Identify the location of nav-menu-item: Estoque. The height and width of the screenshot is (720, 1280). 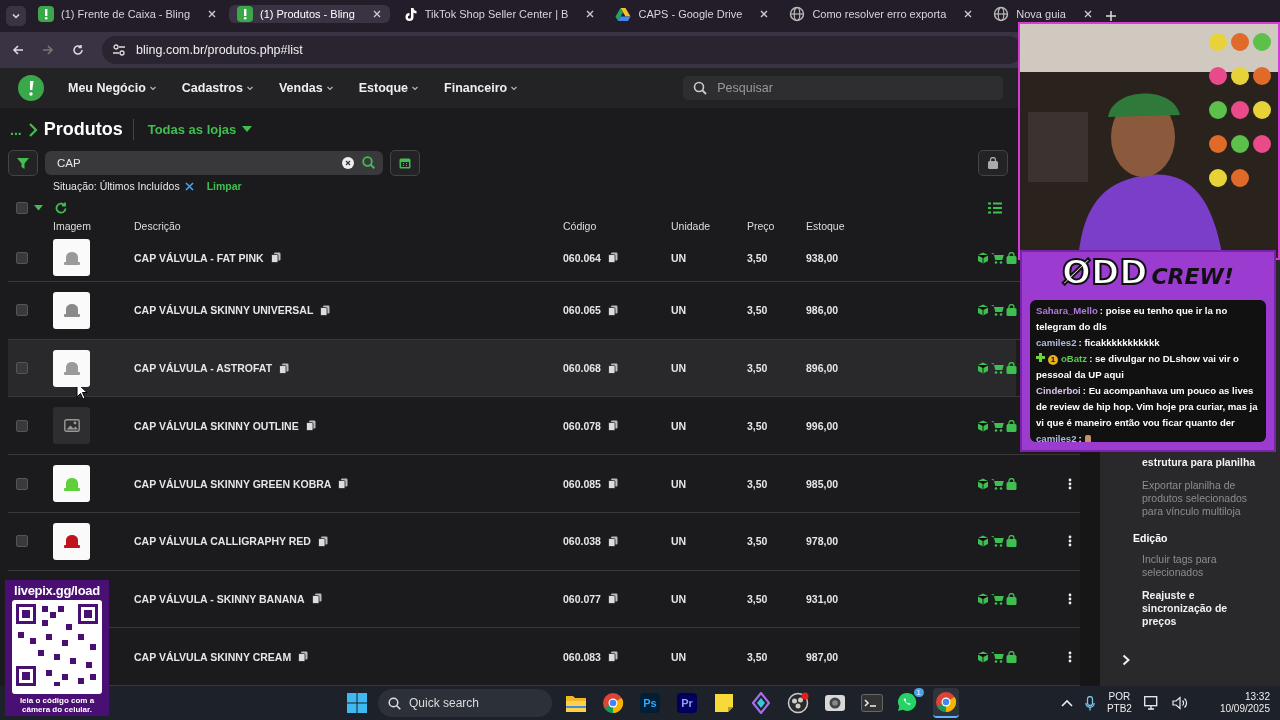
(389, 88).